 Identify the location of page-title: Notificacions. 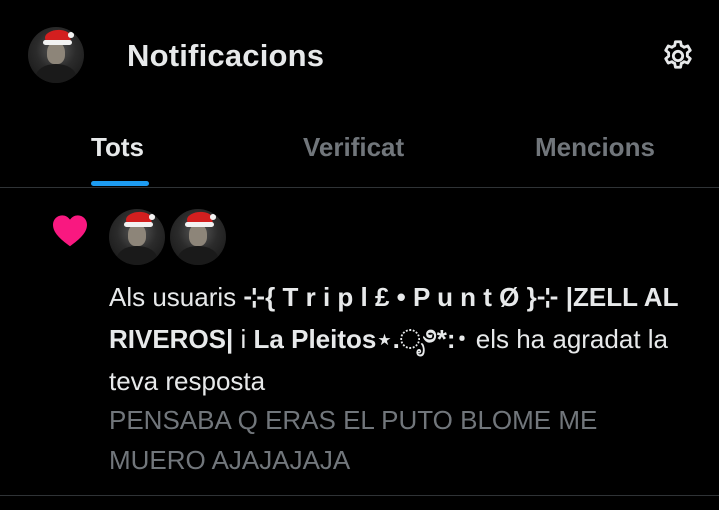
(226, 55).